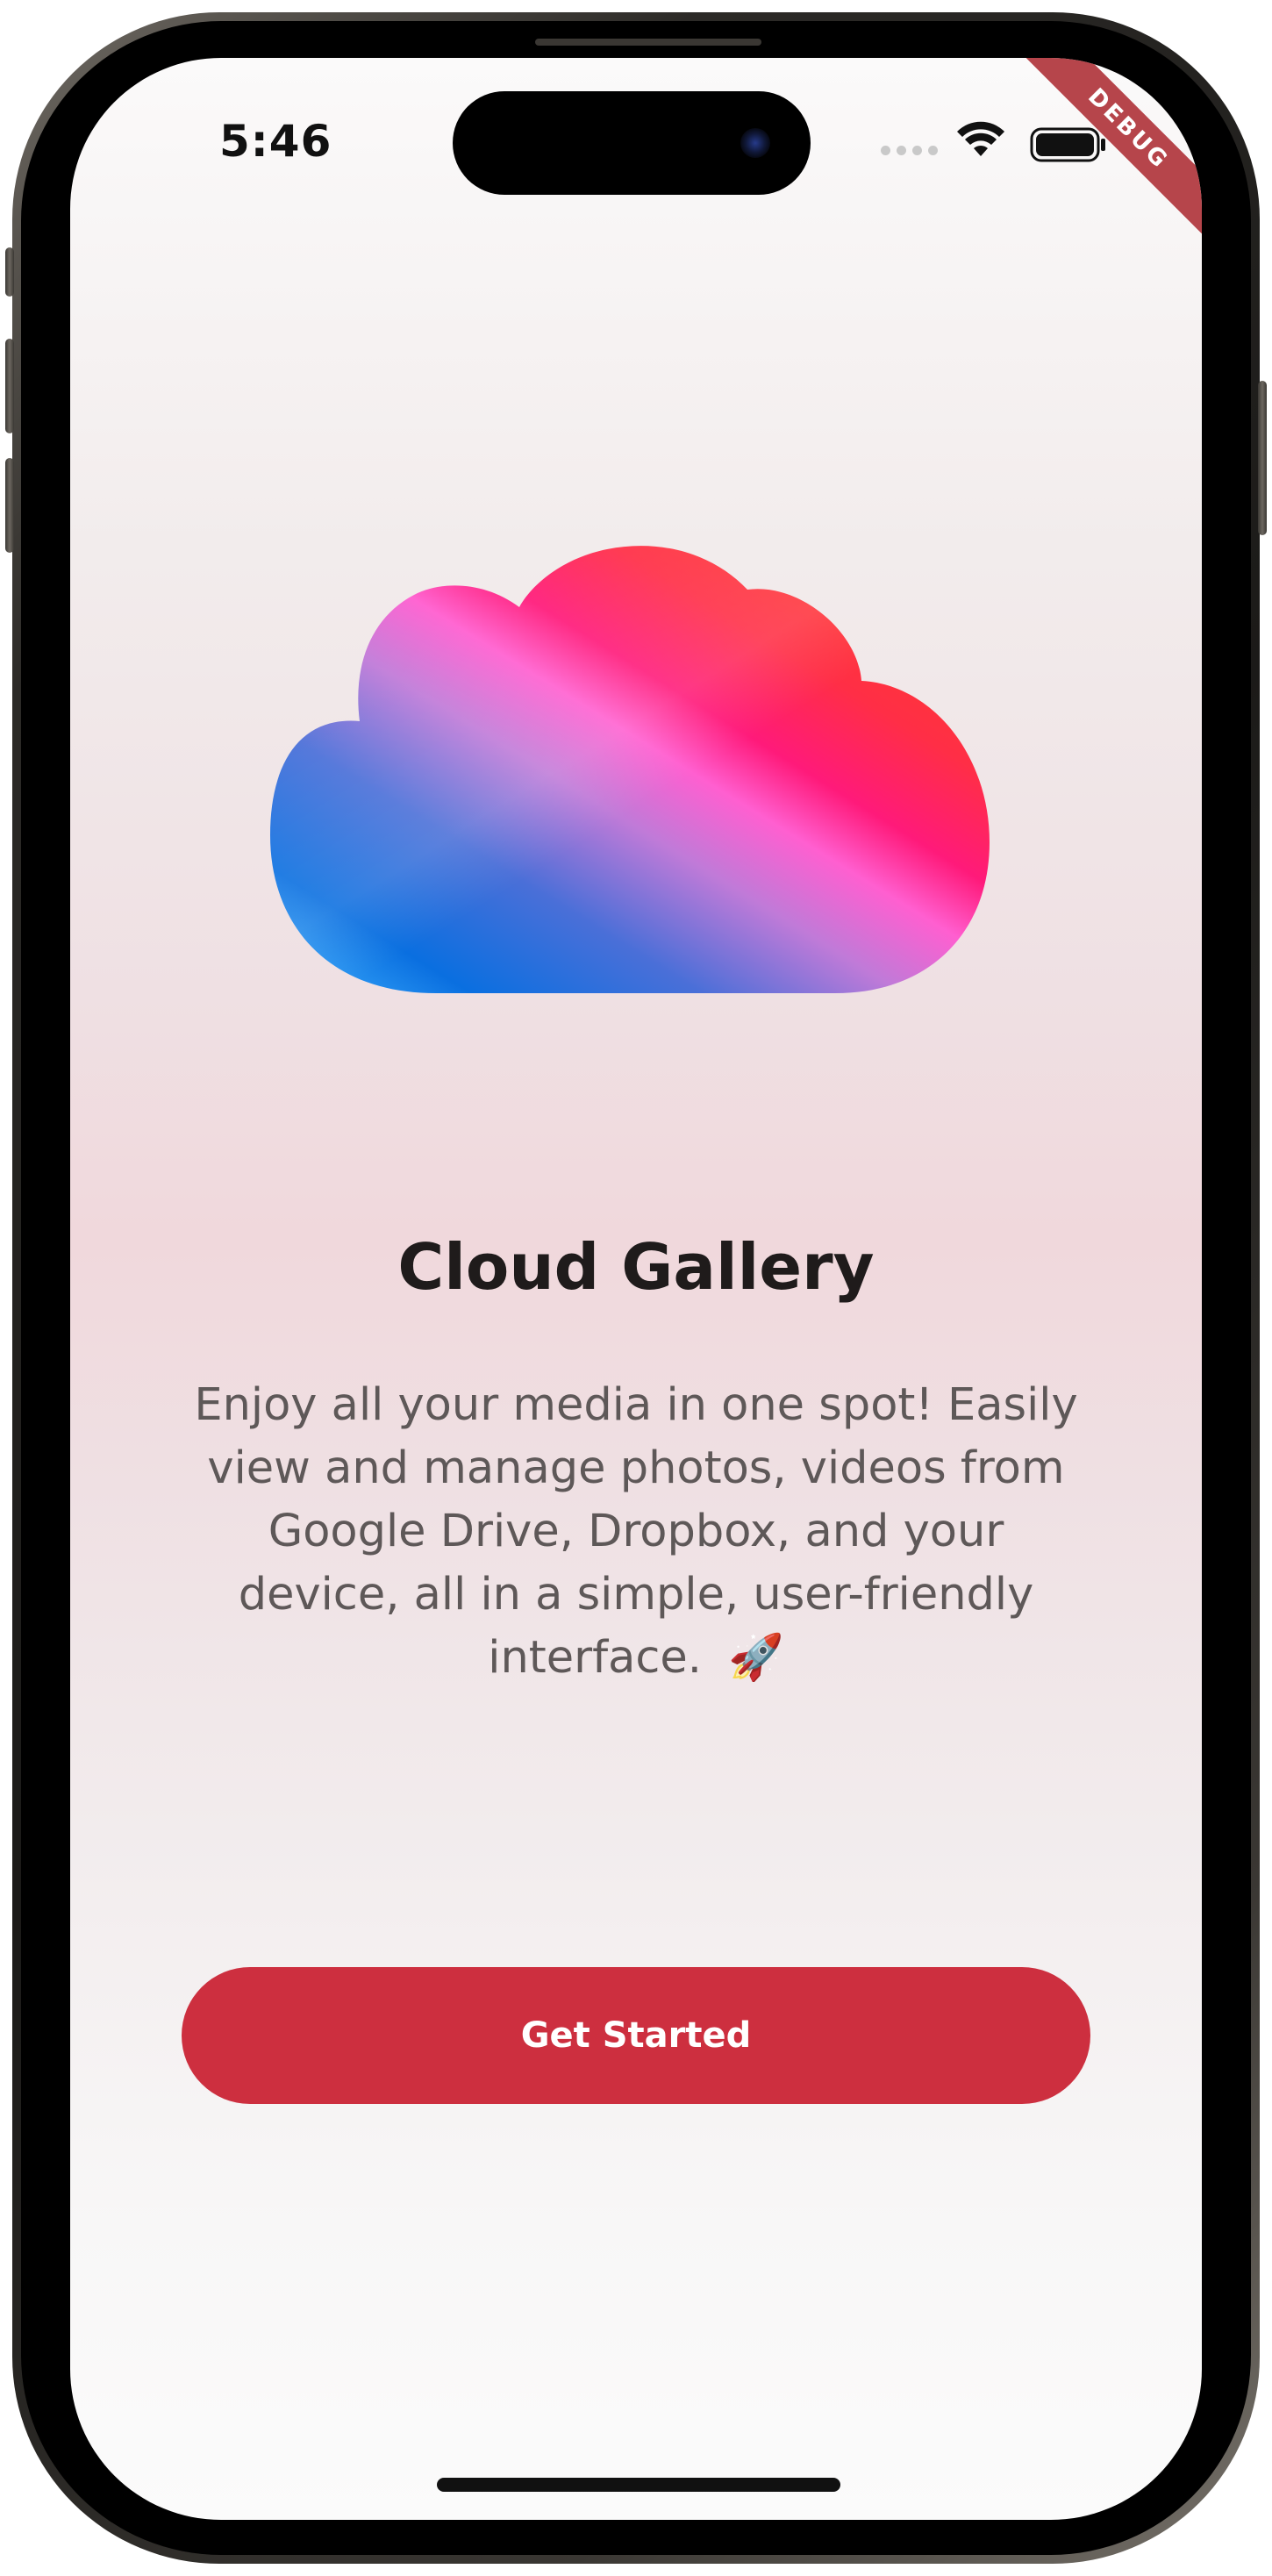 The width and height of the screenshot is (1272, 2576). I want to click on debug-banner: DEBUG, so click(1096, 163).